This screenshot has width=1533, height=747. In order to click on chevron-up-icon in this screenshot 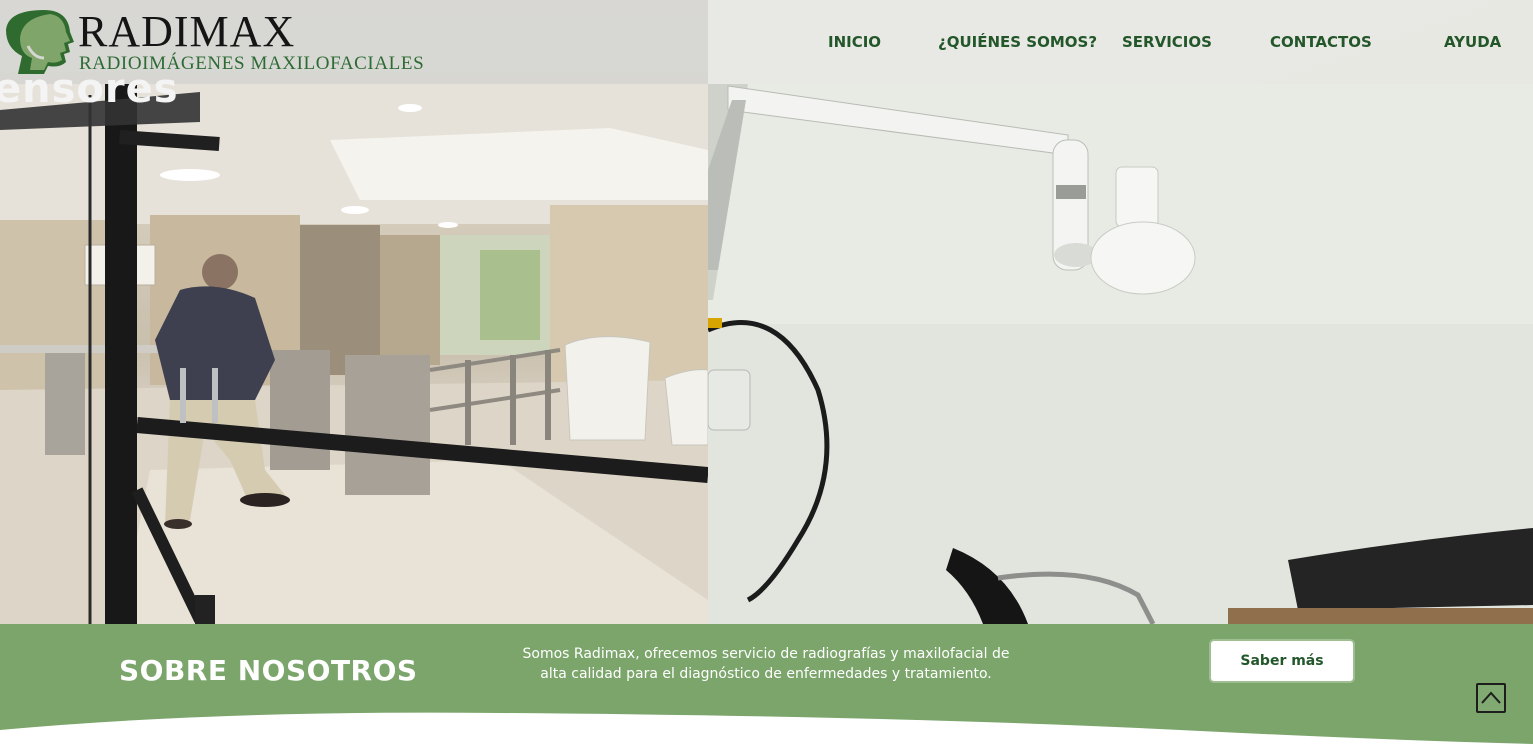, I will do `click(1491, 697)`.